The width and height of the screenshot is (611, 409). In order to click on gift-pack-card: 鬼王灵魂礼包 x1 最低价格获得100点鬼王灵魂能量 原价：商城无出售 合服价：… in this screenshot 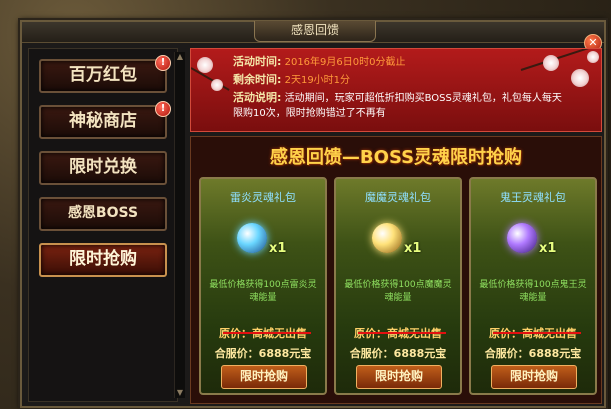, I will do `click(533, 286)`.